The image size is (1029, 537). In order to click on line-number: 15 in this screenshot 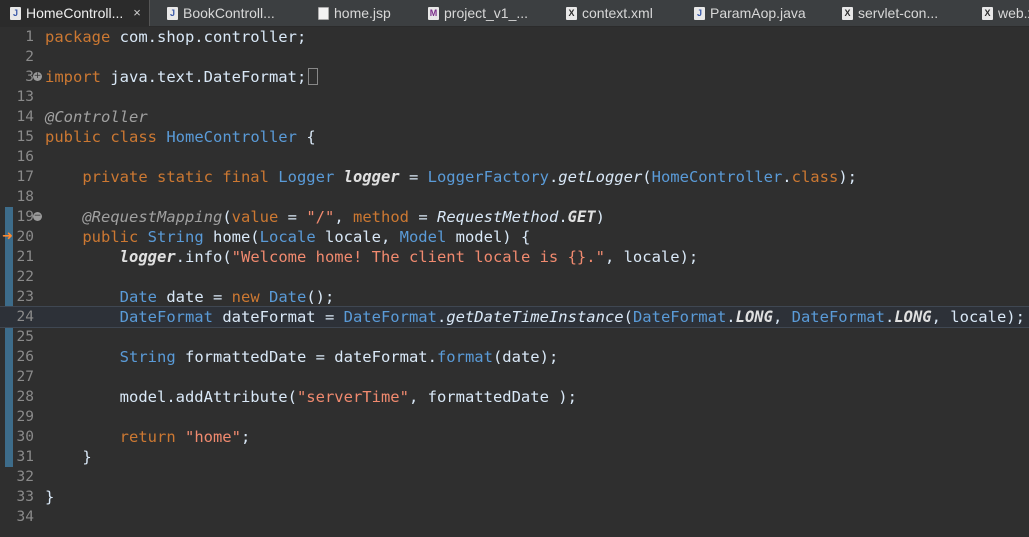, I will do `click(25, 137)`.